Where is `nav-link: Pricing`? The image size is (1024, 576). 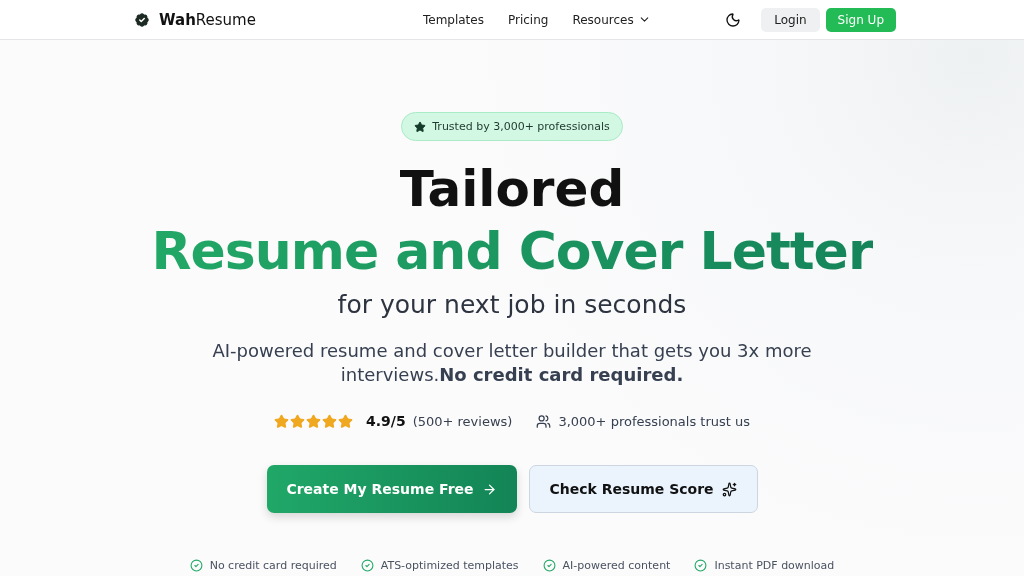
nav-link: Pricing is located at coordinates (528, 19).